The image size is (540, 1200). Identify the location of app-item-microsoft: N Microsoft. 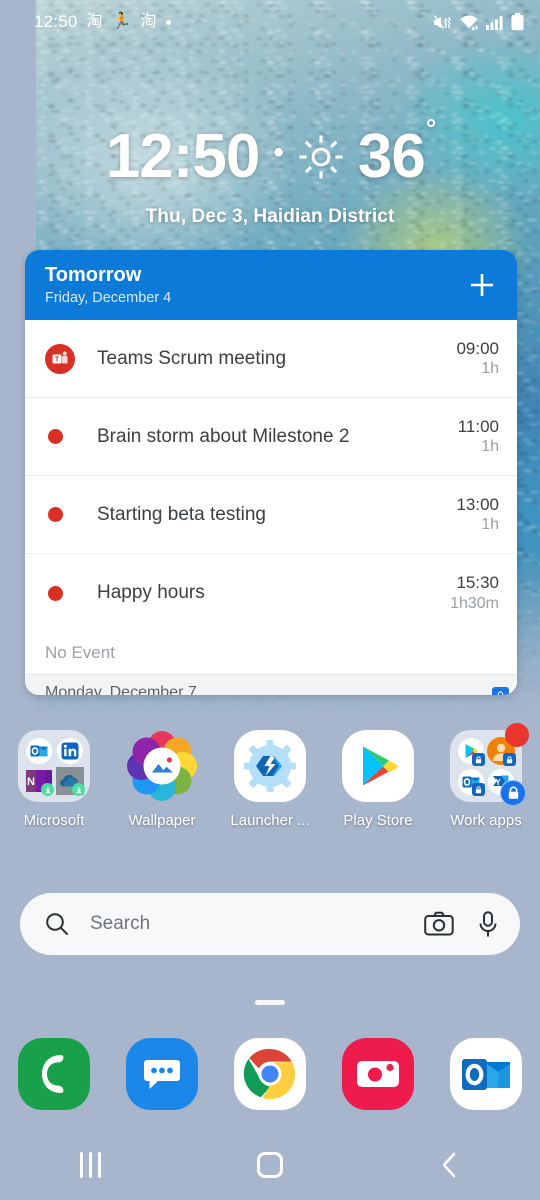
(54, 779).